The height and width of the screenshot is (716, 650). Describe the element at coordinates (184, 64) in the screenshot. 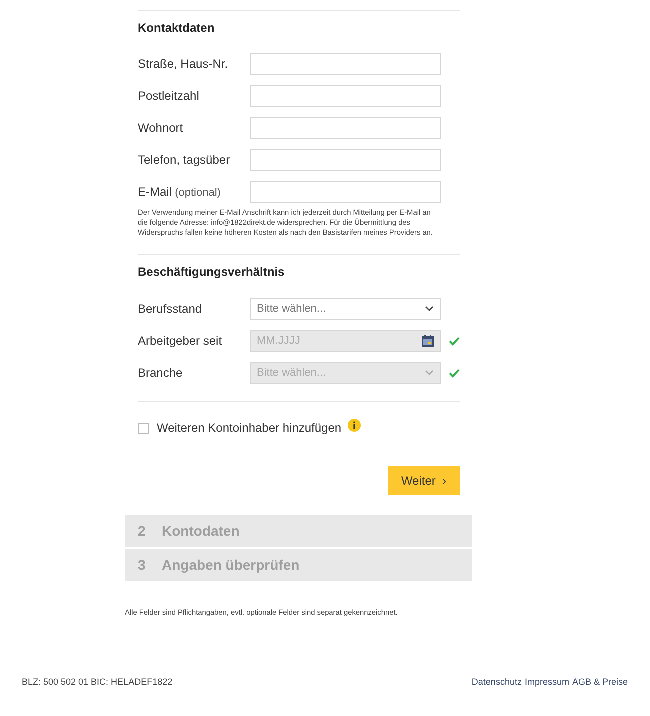

I see `field-label: Straße, Haus-Nr.` at that location.